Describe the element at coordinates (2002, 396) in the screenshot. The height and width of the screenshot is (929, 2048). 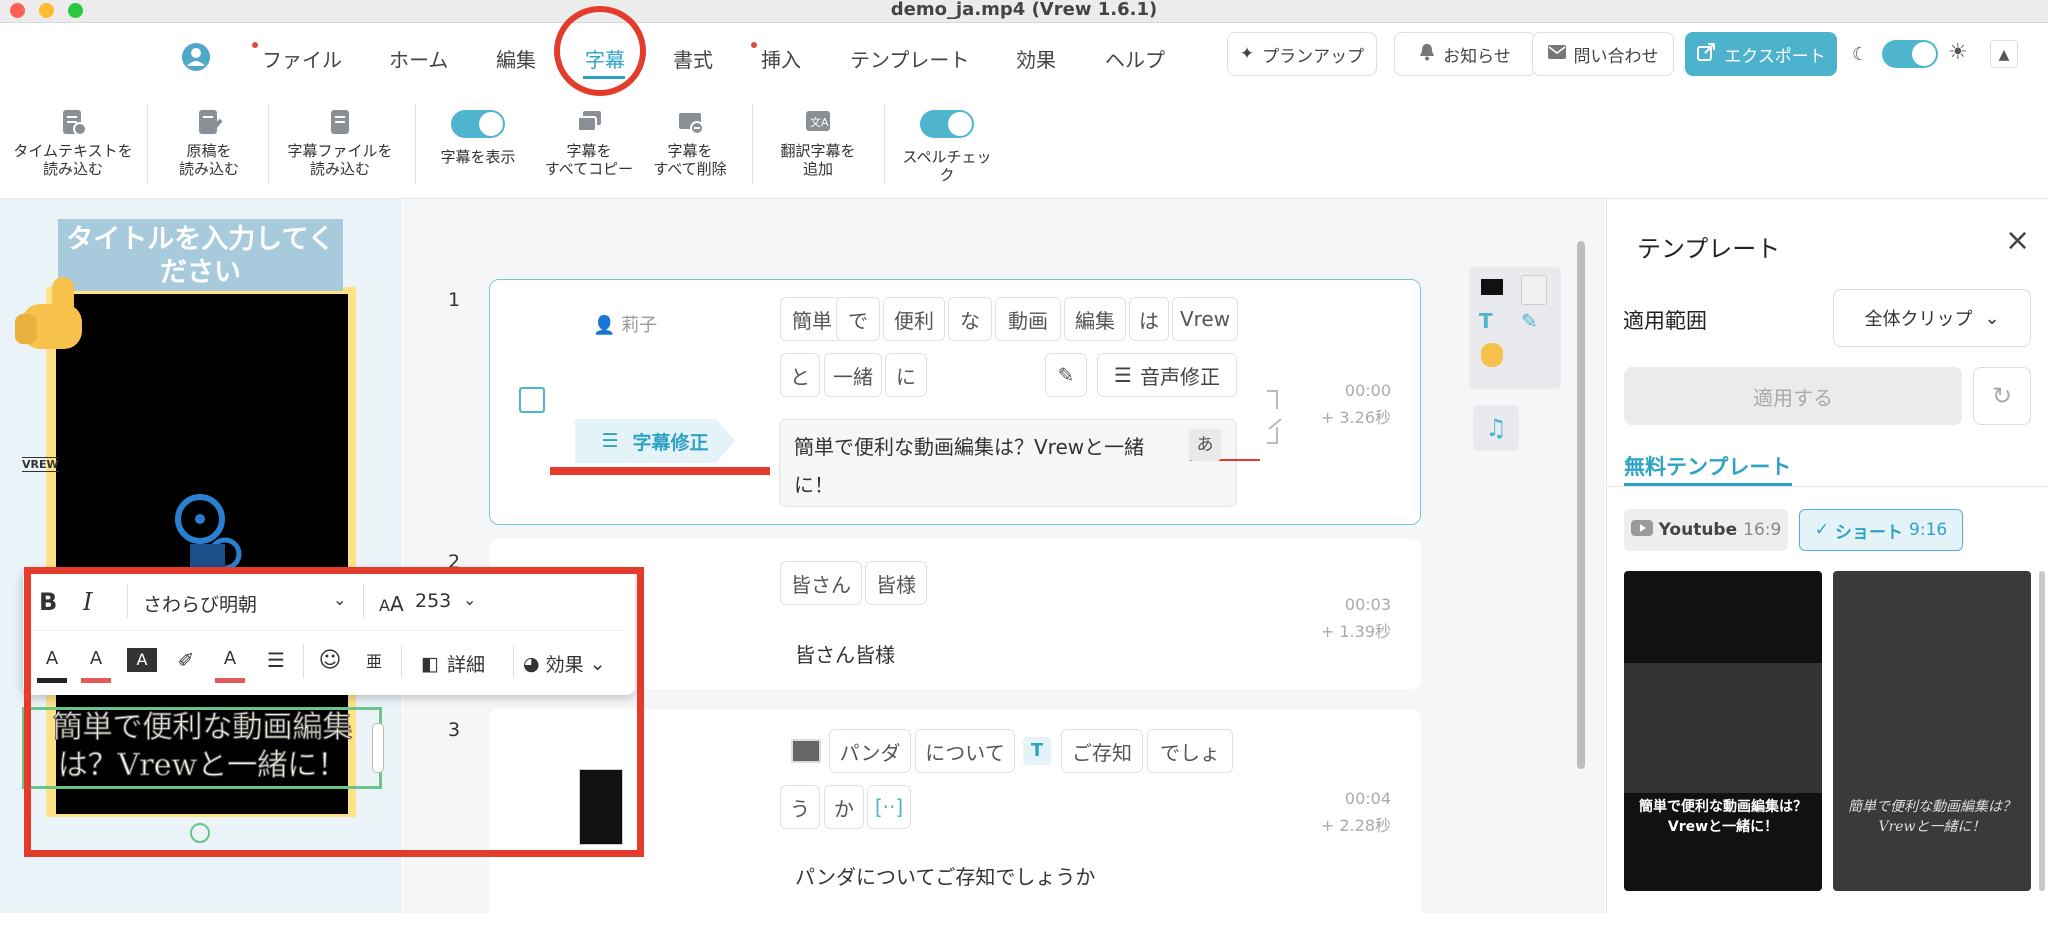
I see `reset-icon: ↻` at that location.